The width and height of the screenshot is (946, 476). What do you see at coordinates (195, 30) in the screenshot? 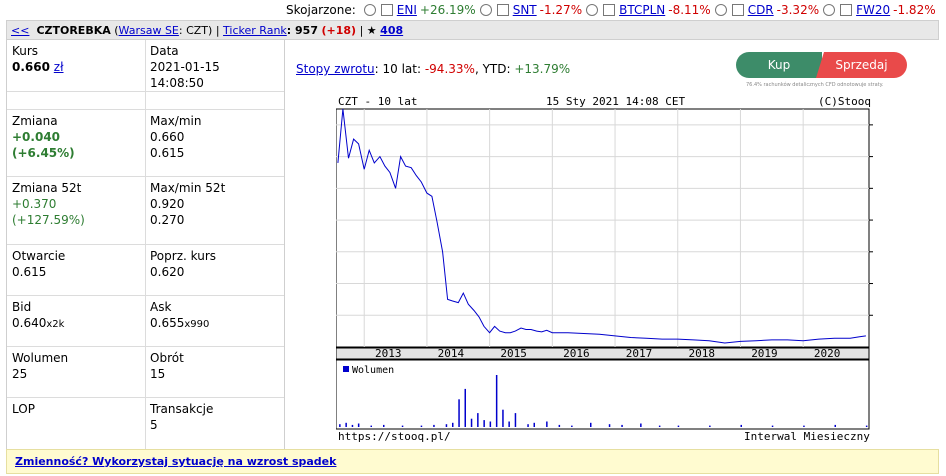
I see `ticker-symbol: : CZT)` at bounding box center [195, 30].